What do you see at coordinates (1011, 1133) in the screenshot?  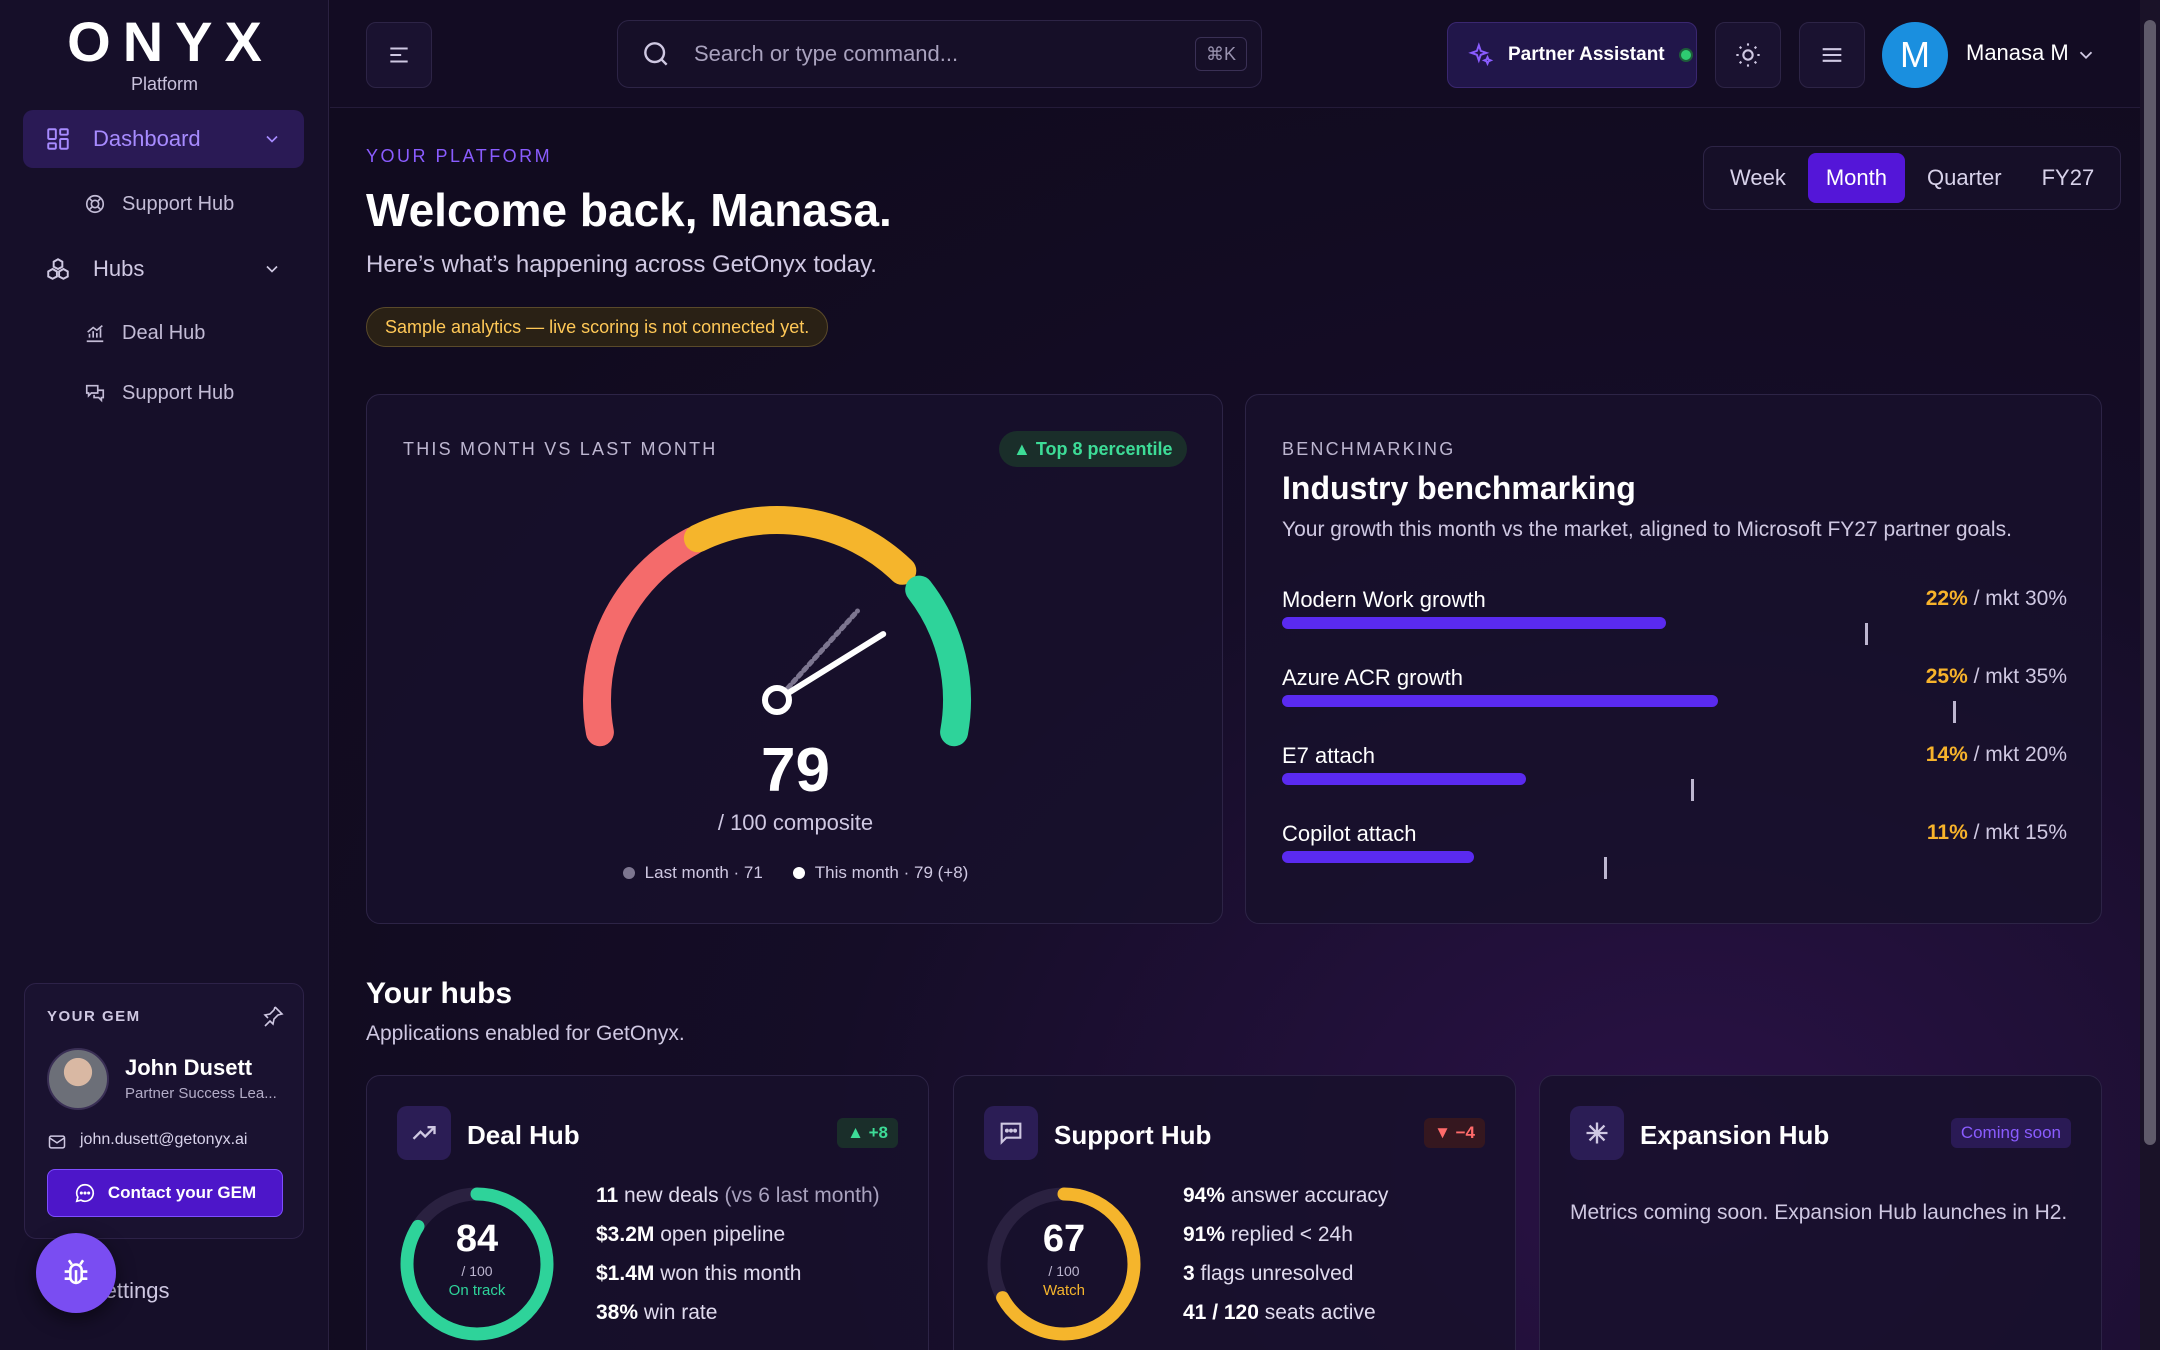 I see `chat-square-icon` at bounding box center [1011, 1133].